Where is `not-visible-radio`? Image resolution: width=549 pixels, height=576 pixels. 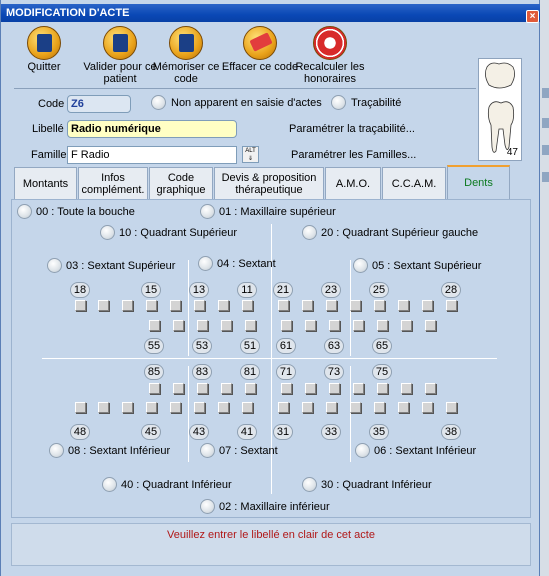
not-visible-radio is located at coordinates (158, 102).